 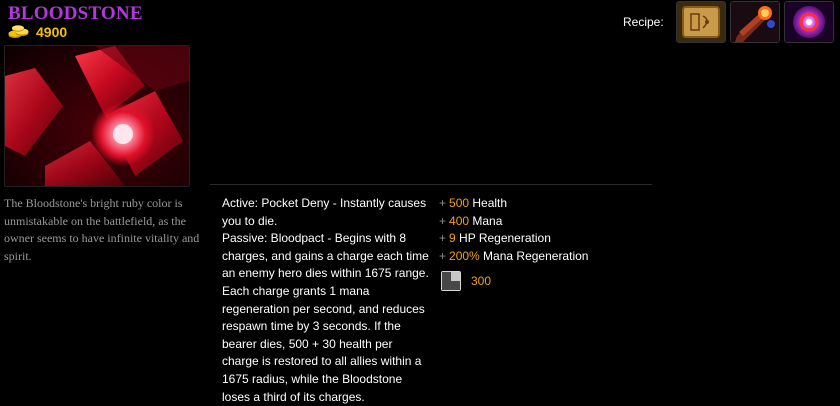 I want to click on item-title: BLOODSTONE, so click(x=75, y=13).